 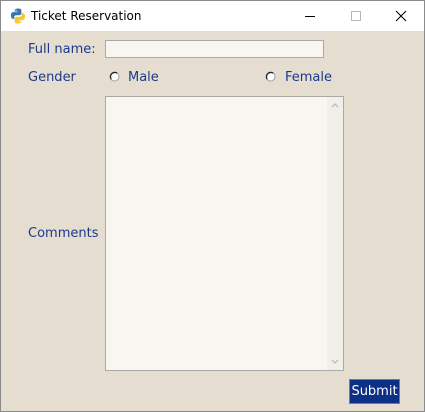 What do you see at coordinates (335, 105) in the screenshot?
I see `scroll-up-icon` at bounding box center [335, 105].